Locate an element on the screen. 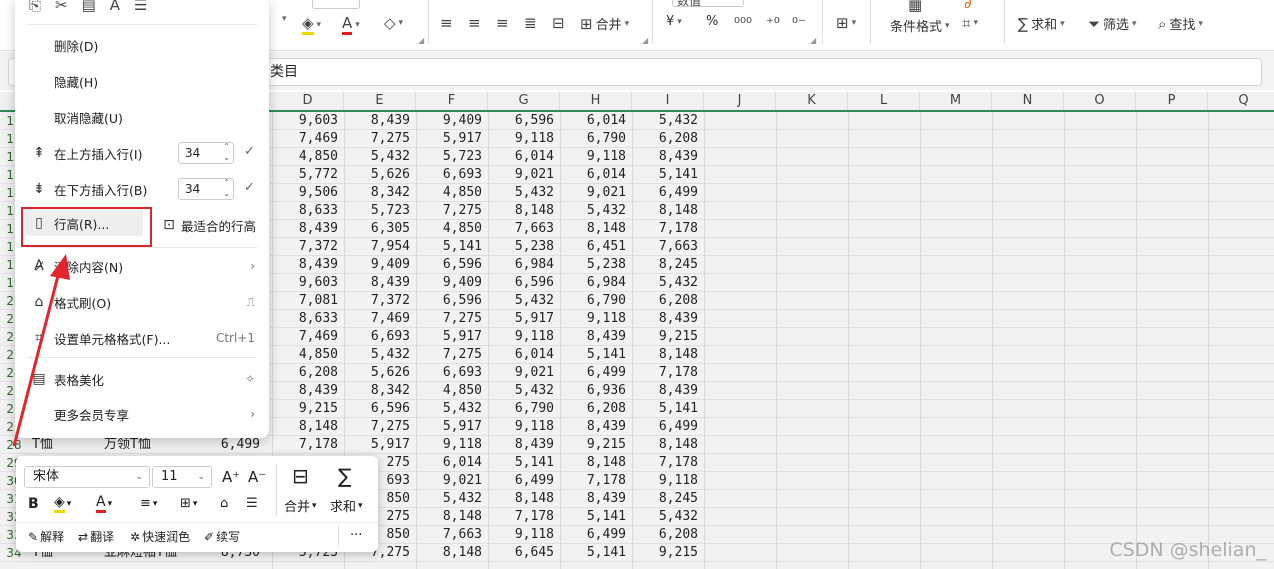 The height and width of the screenshot is (569, 1274). watermark: CSDN @shelian_ is located at coordinates (1187, 550).